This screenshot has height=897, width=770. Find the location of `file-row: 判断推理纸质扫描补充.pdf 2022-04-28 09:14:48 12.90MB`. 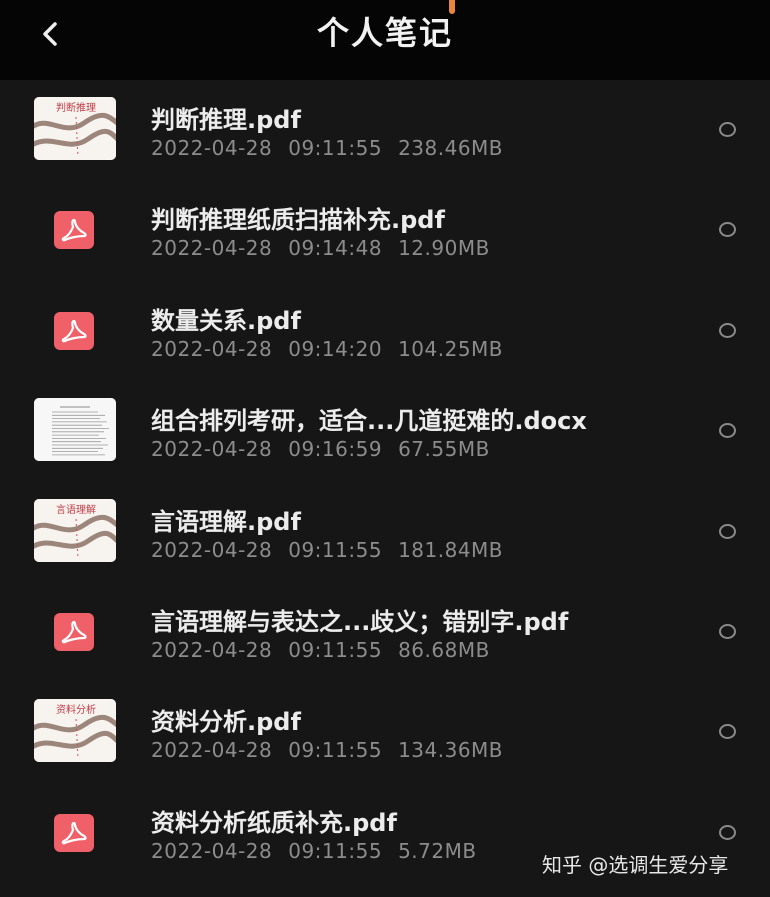

file-row: 判断推理纸质扫描补充.pdf 2022-04-28 09:14:48 12.90MB is located at coordinates (385, 230).